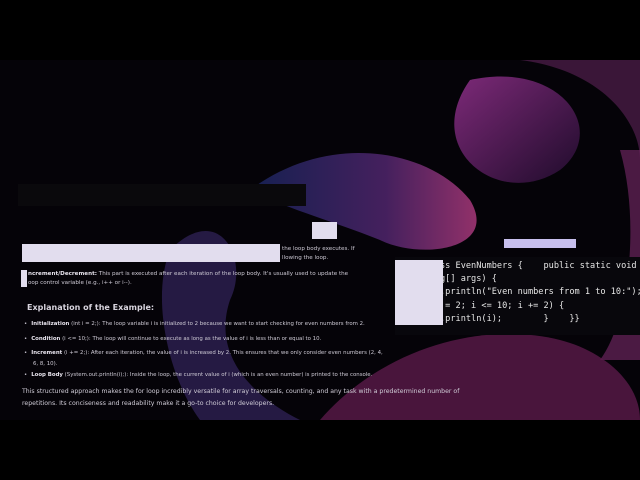 Image resolution: width=640 pixels, height=480 pixels. What do you see at coordinates (502, 306) in the screenshot?
I see `code-line: = 2; i <= 10; i += 2) {` at bounding box center [502, 306].